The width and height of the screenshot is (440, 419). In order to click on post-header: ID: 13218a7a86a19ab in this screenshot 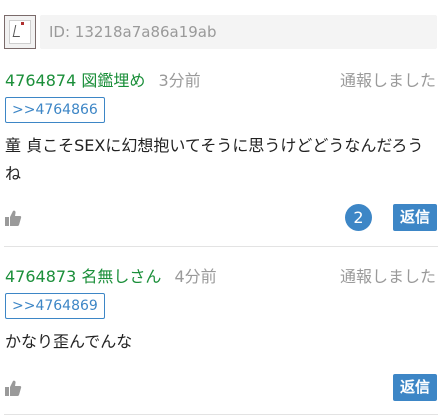, I will do `click(220, 31)`.